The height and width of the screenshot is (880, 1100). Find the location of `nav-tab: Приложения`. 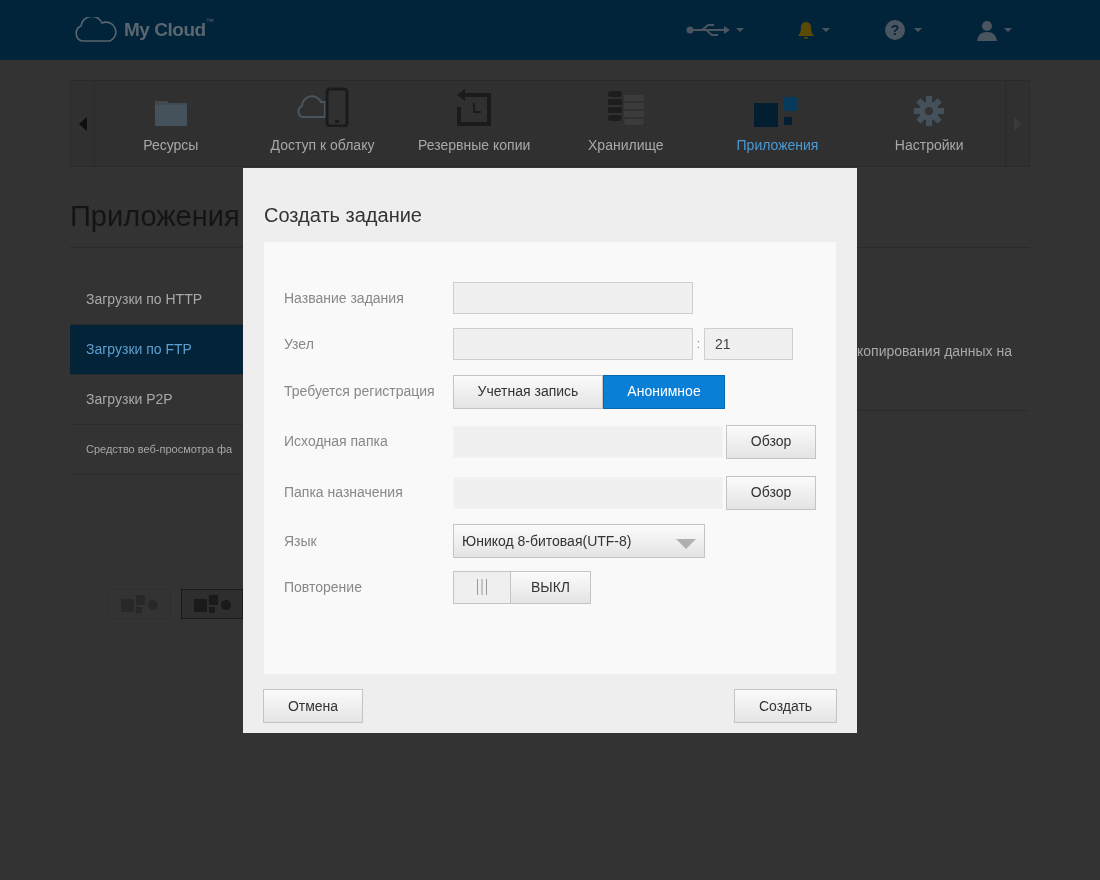

nav-tab: Приложения is located at coordinates (777, 123).